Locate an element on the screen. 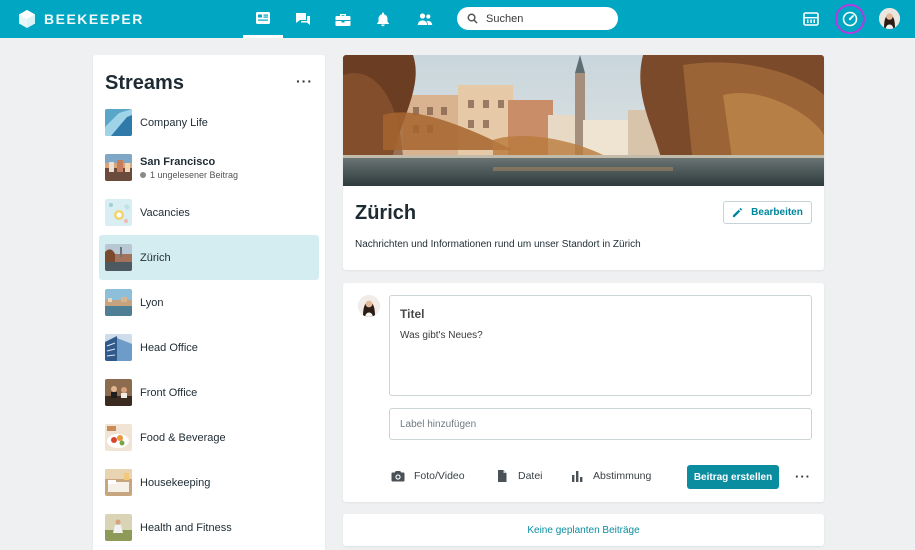 The width and height of the screenshot is (915, 550). stream-banner-image is located at coordinates (583, 120).